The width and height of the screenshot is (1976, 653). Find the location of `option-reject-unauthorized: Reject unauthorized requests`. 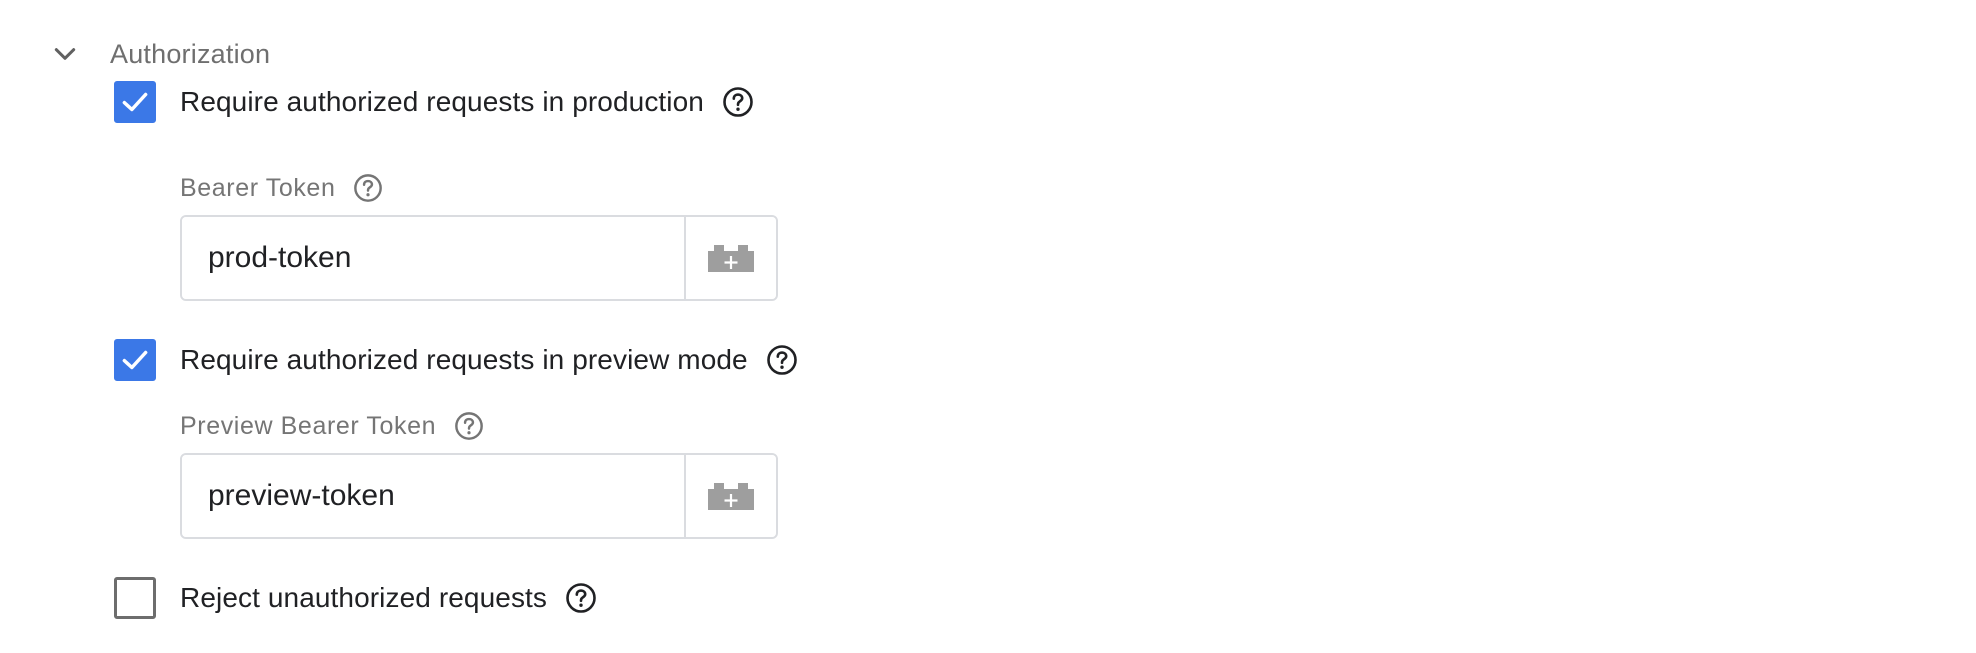

option-reject-unauthorized: Reject unauthorized requests is located at coordinates (355, 598).